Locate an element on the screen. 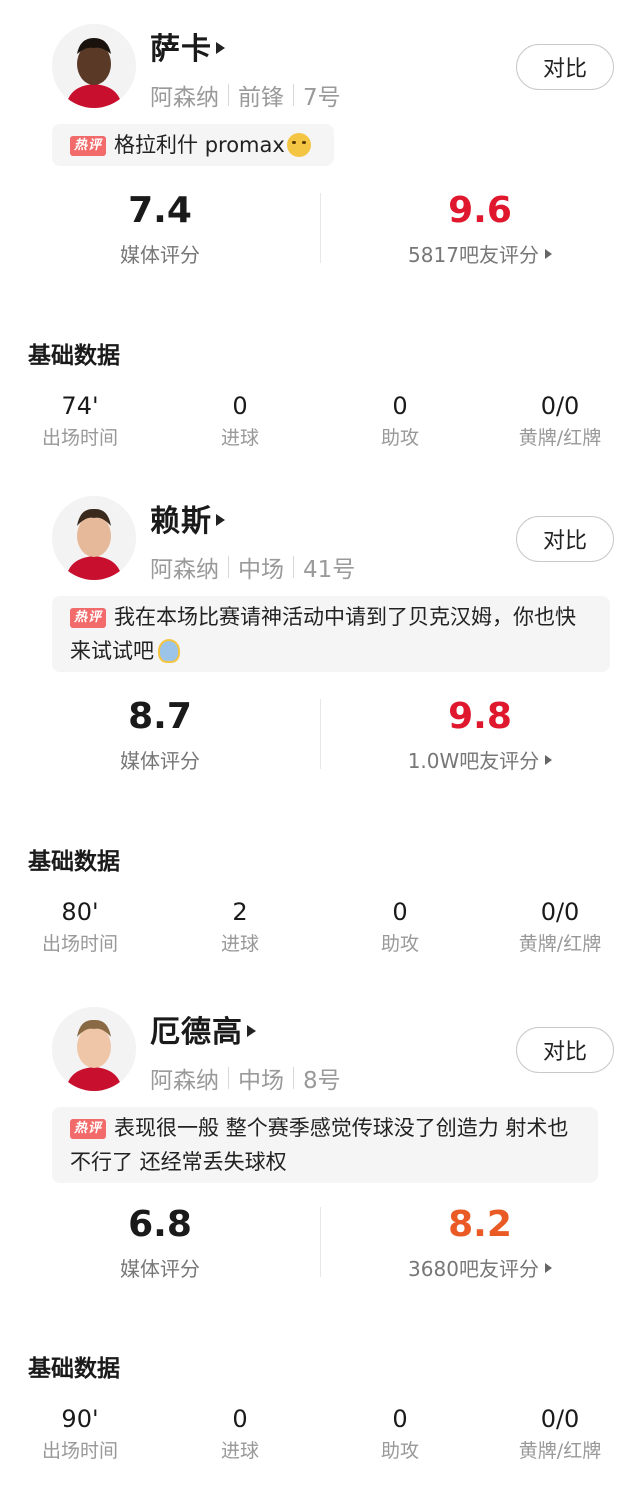 The image size is (640, 1502). ratings: 6.8 媒体评分 8.2 3680吧友评分 is located at coordinates (320, 1243).